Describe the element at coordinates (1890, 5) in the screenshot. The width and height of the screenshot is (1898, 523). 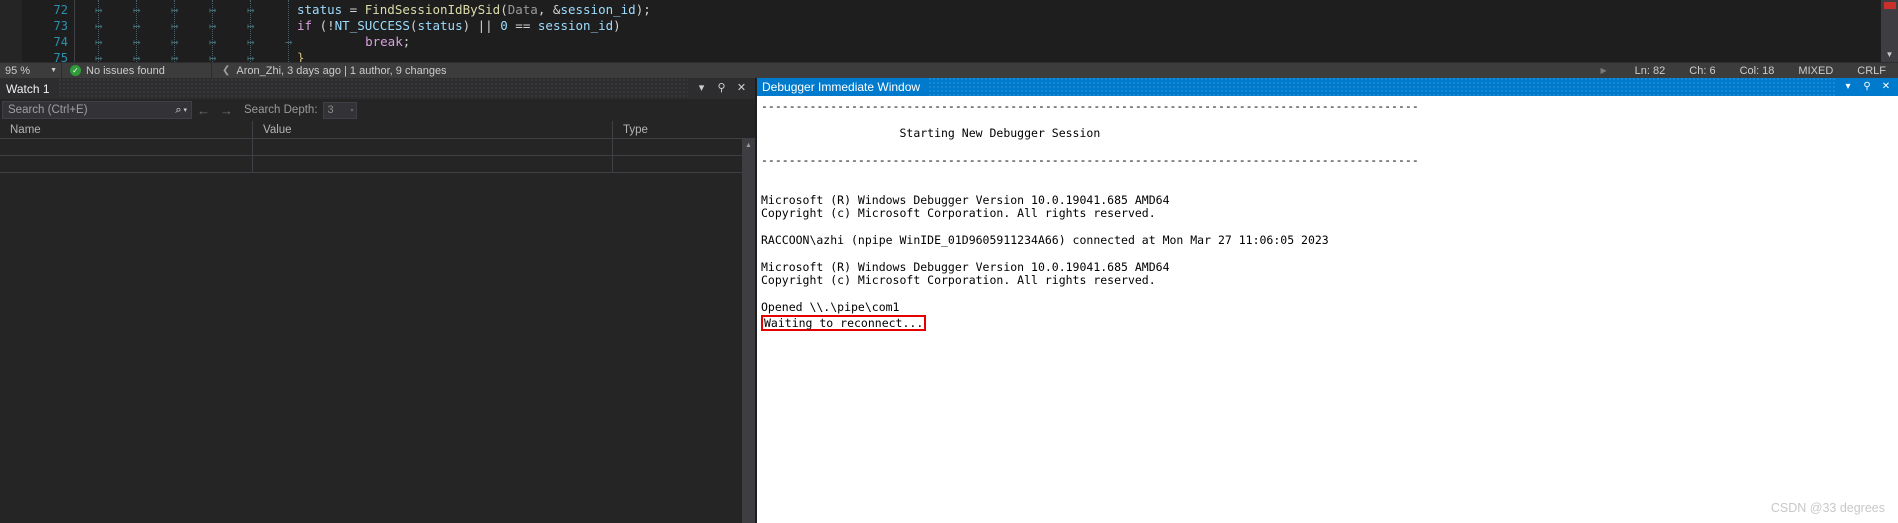
I see `scrollbar-change-marker` at that location.